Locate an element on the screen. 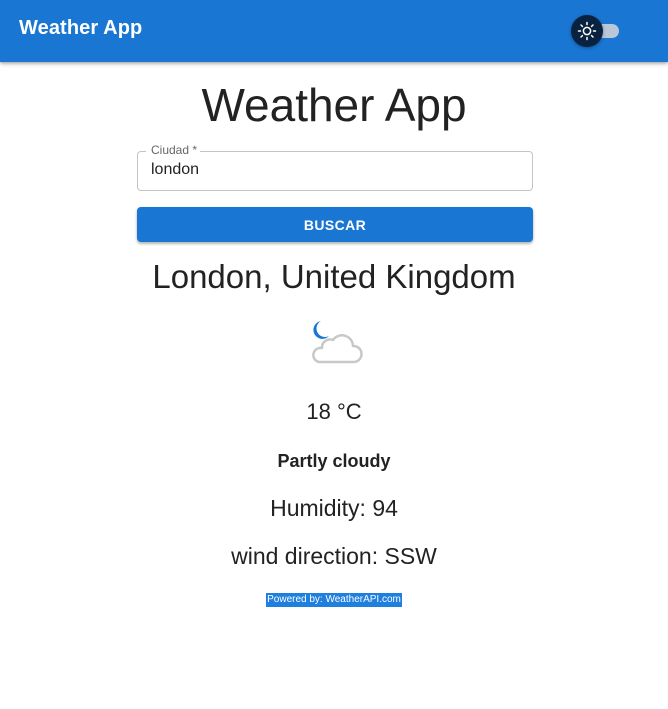 This screenshot has width=668, height=709. weatherapi-link: Powered by: WeatherAPI.com is located at coordinates (334, 600).